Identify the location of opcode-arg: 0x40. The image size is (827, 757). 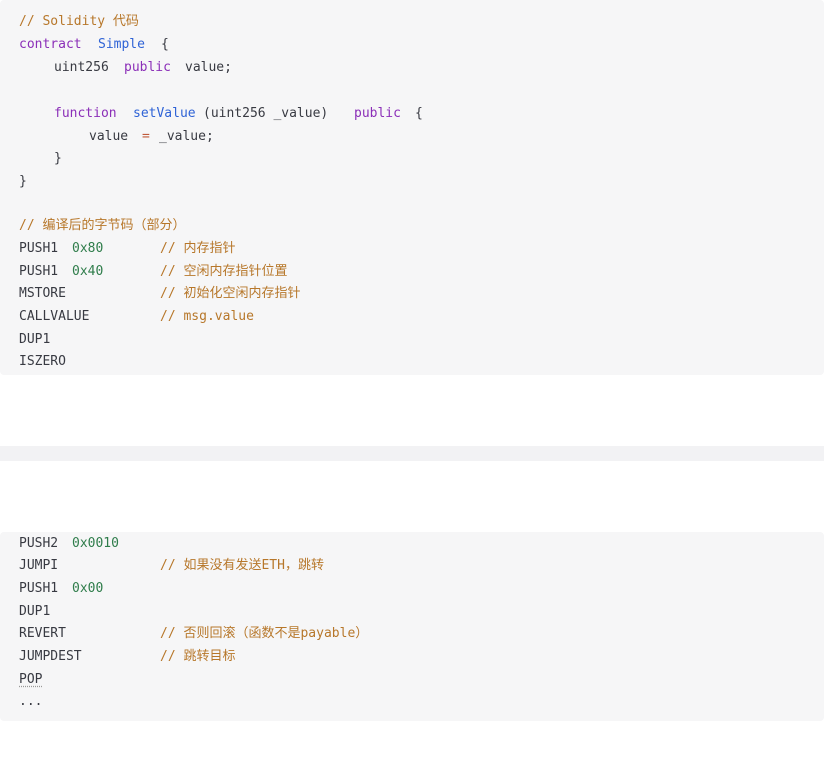
(88, 271).